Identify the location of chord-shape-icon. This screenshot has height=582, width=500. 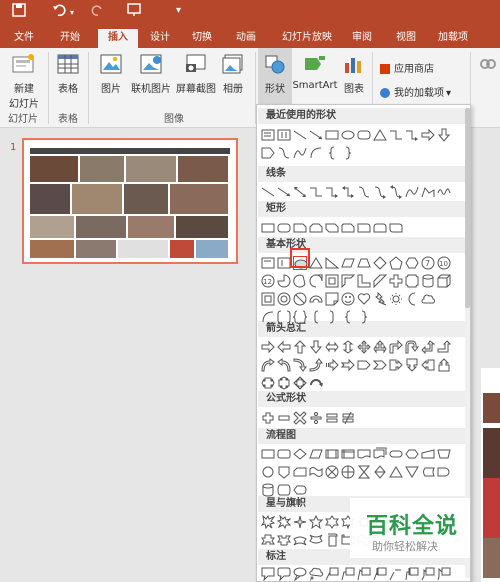
(300, 281).